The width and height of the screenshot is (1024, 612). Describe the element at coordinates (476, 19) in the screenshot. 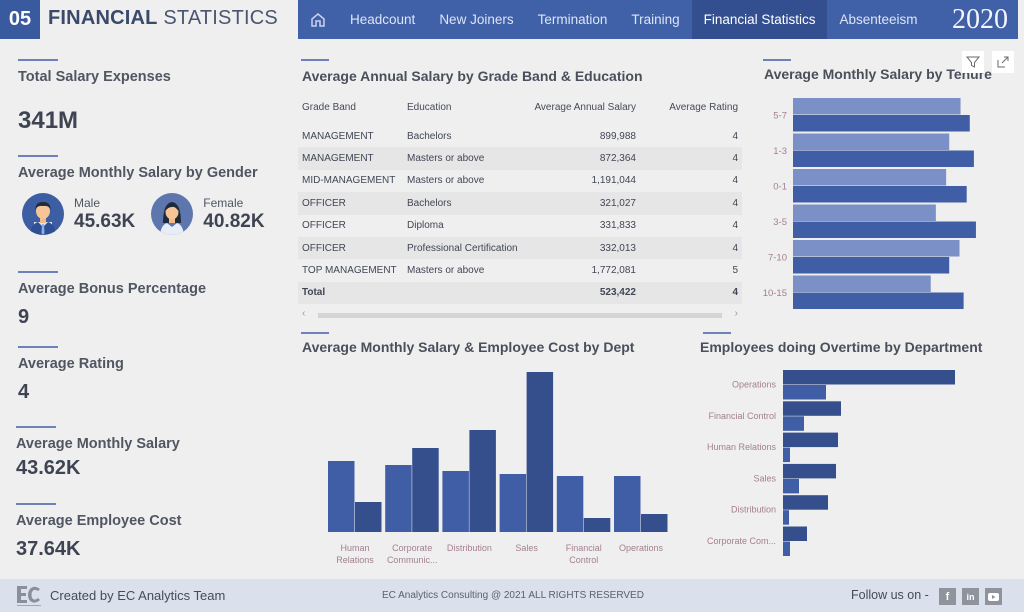

I see `tab-new-joiners: New Joiners` at that location.